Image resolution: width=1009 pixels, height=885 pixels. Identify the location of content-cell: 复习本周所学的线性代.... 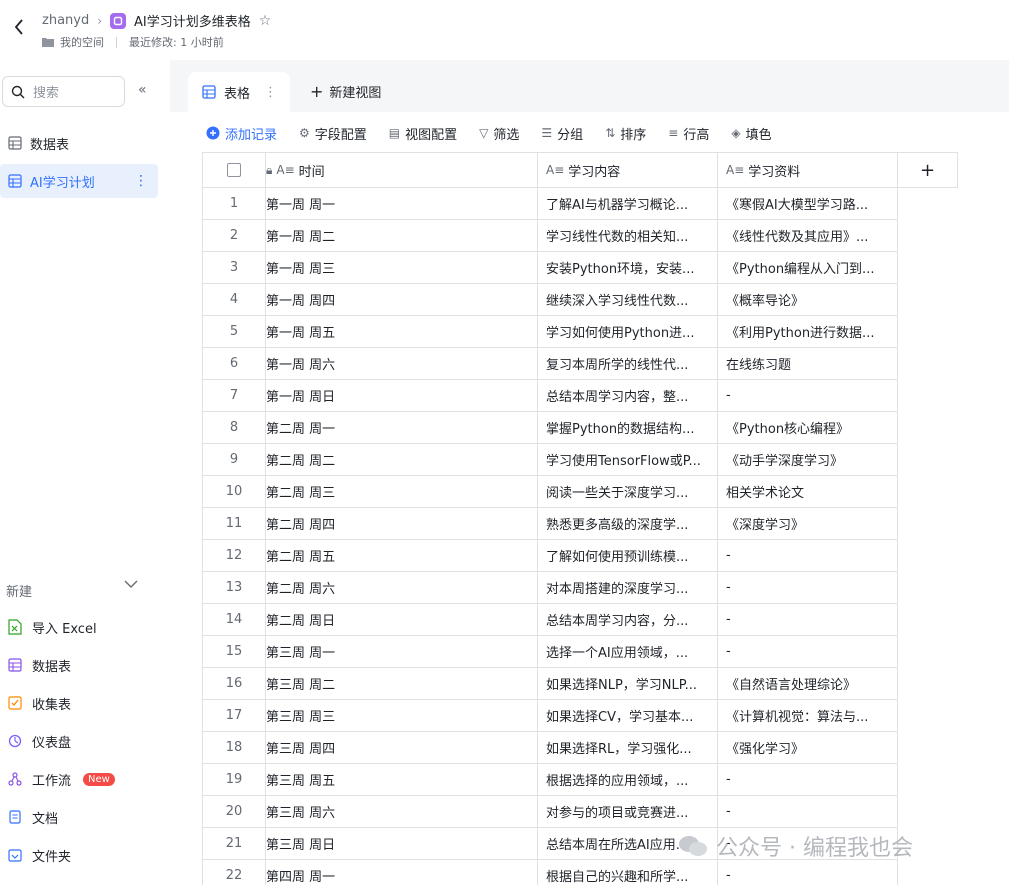
(628, 364).